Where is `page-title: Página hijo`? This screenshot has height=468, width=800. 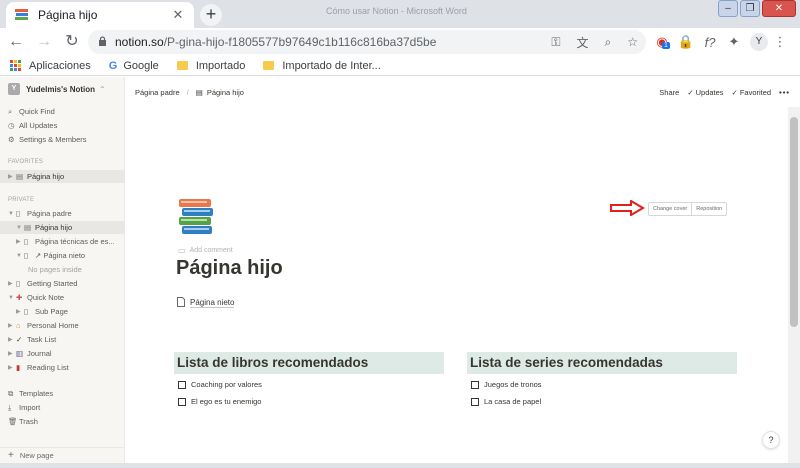 page-title: Página hijo is located at coordinates (229, 268).